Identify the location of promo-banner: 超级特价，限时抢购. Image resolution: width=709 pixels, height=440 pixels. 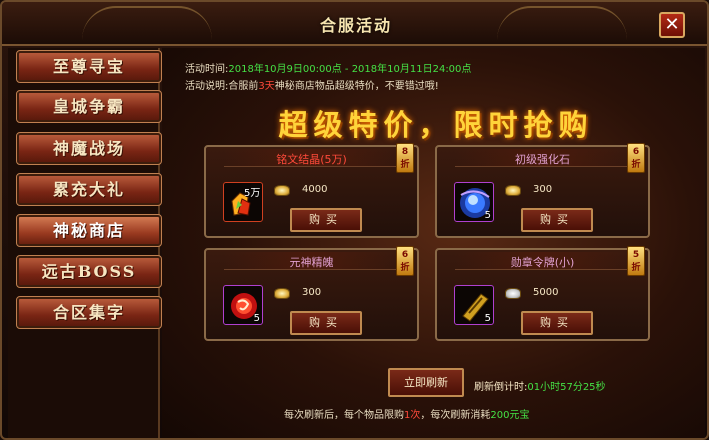
(436, 125).